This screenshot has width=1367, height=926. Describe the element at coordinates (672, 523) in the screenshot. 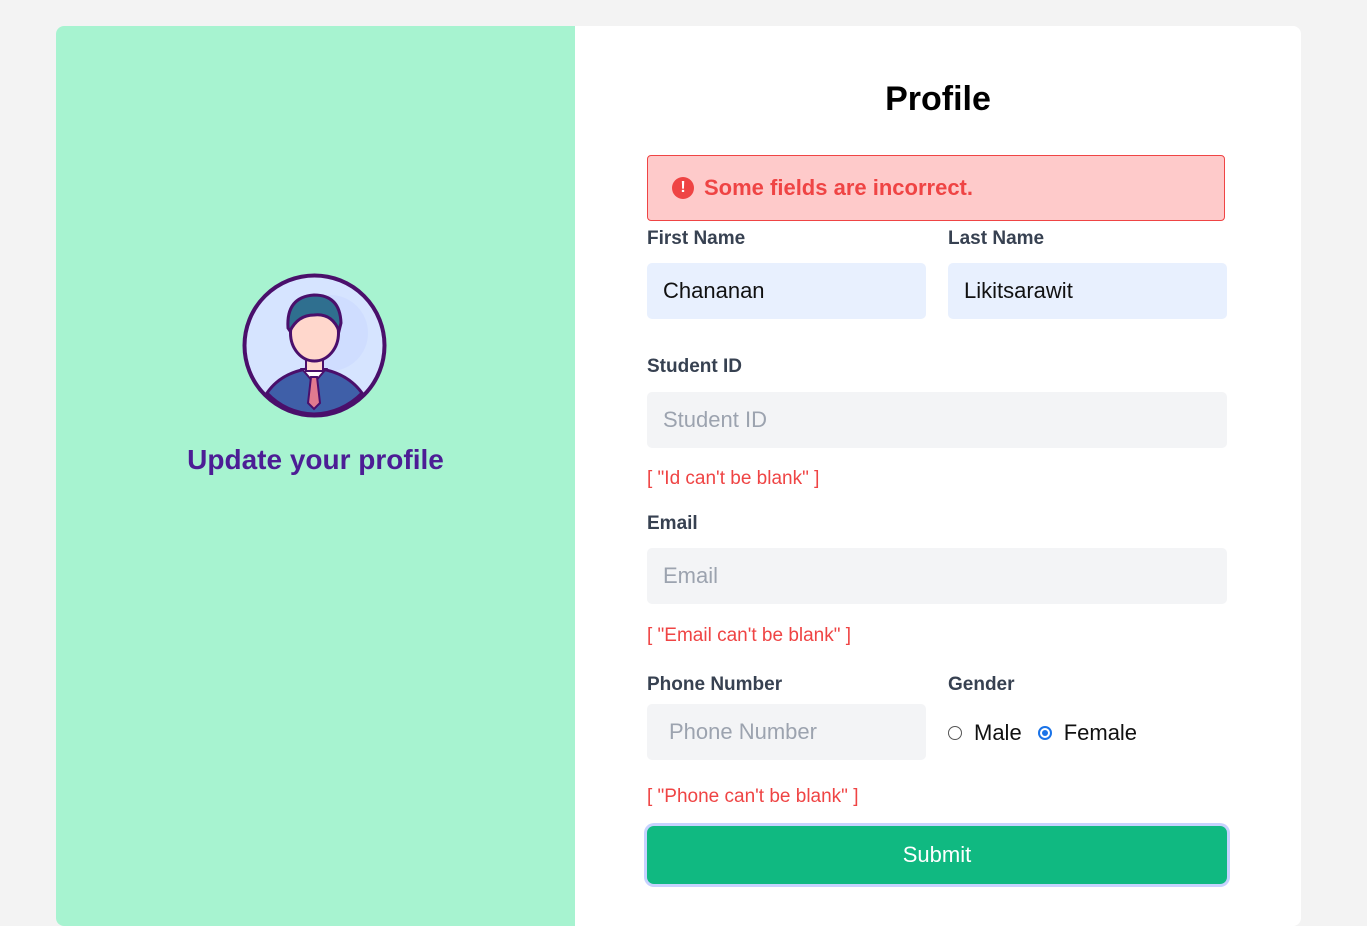

I see `email-label: Email` at that location.